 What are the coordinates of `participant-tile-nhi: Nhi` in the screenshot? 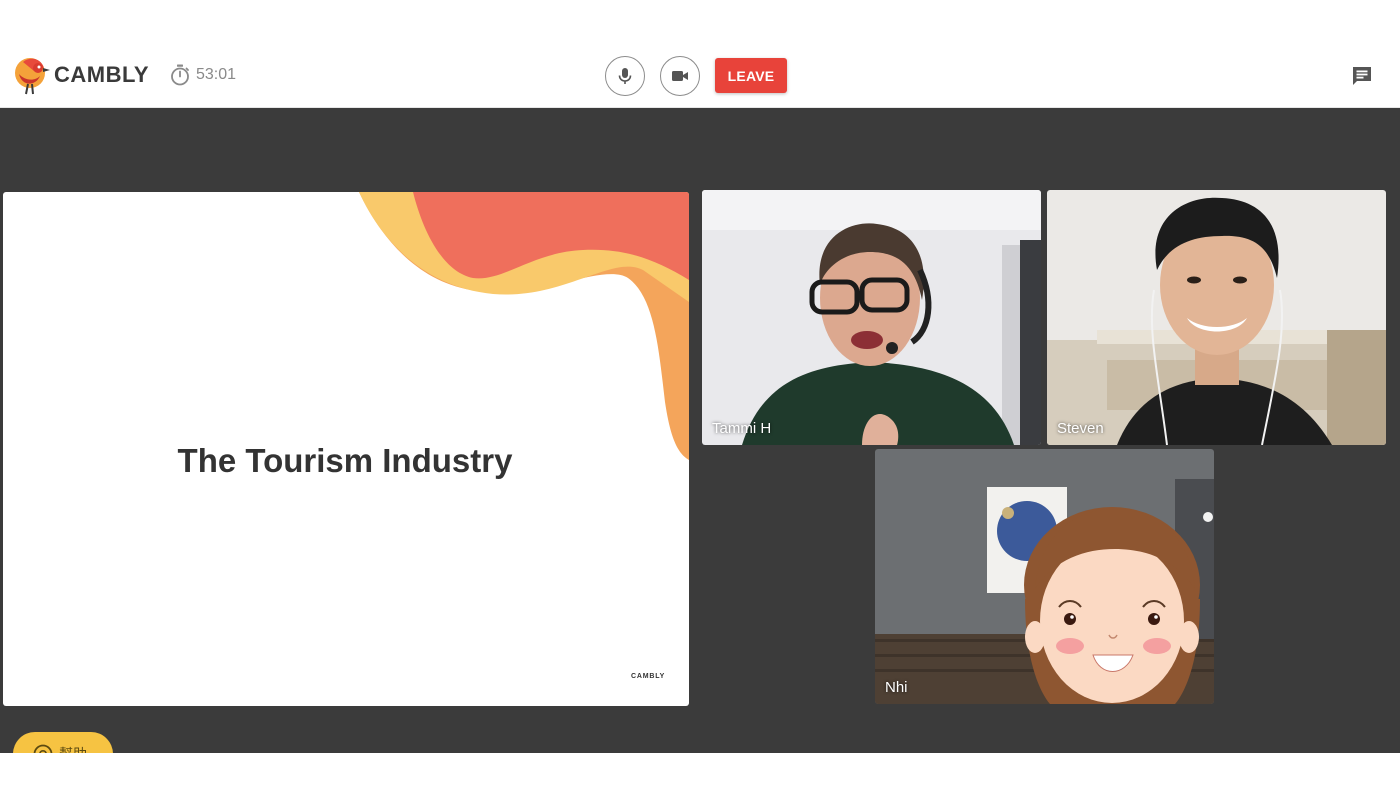 It's located at (1044, 576).